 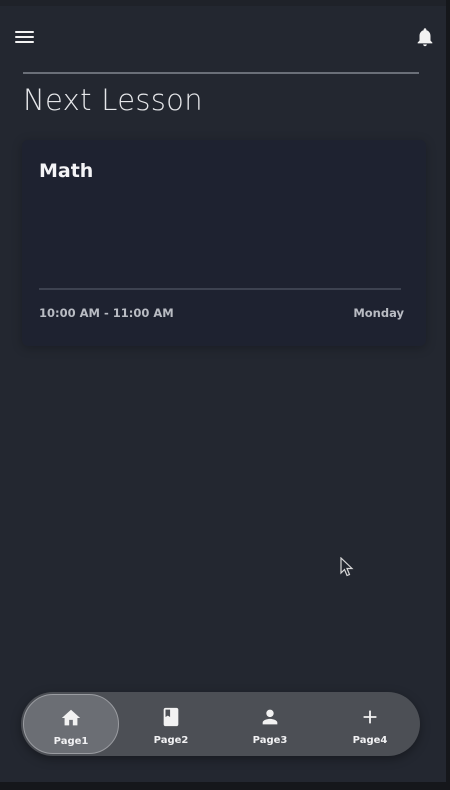 What do you see at coordinates (378, 313) in the screenshot?
I see `lesson-day: Monday` at bounding box center [378, 313].